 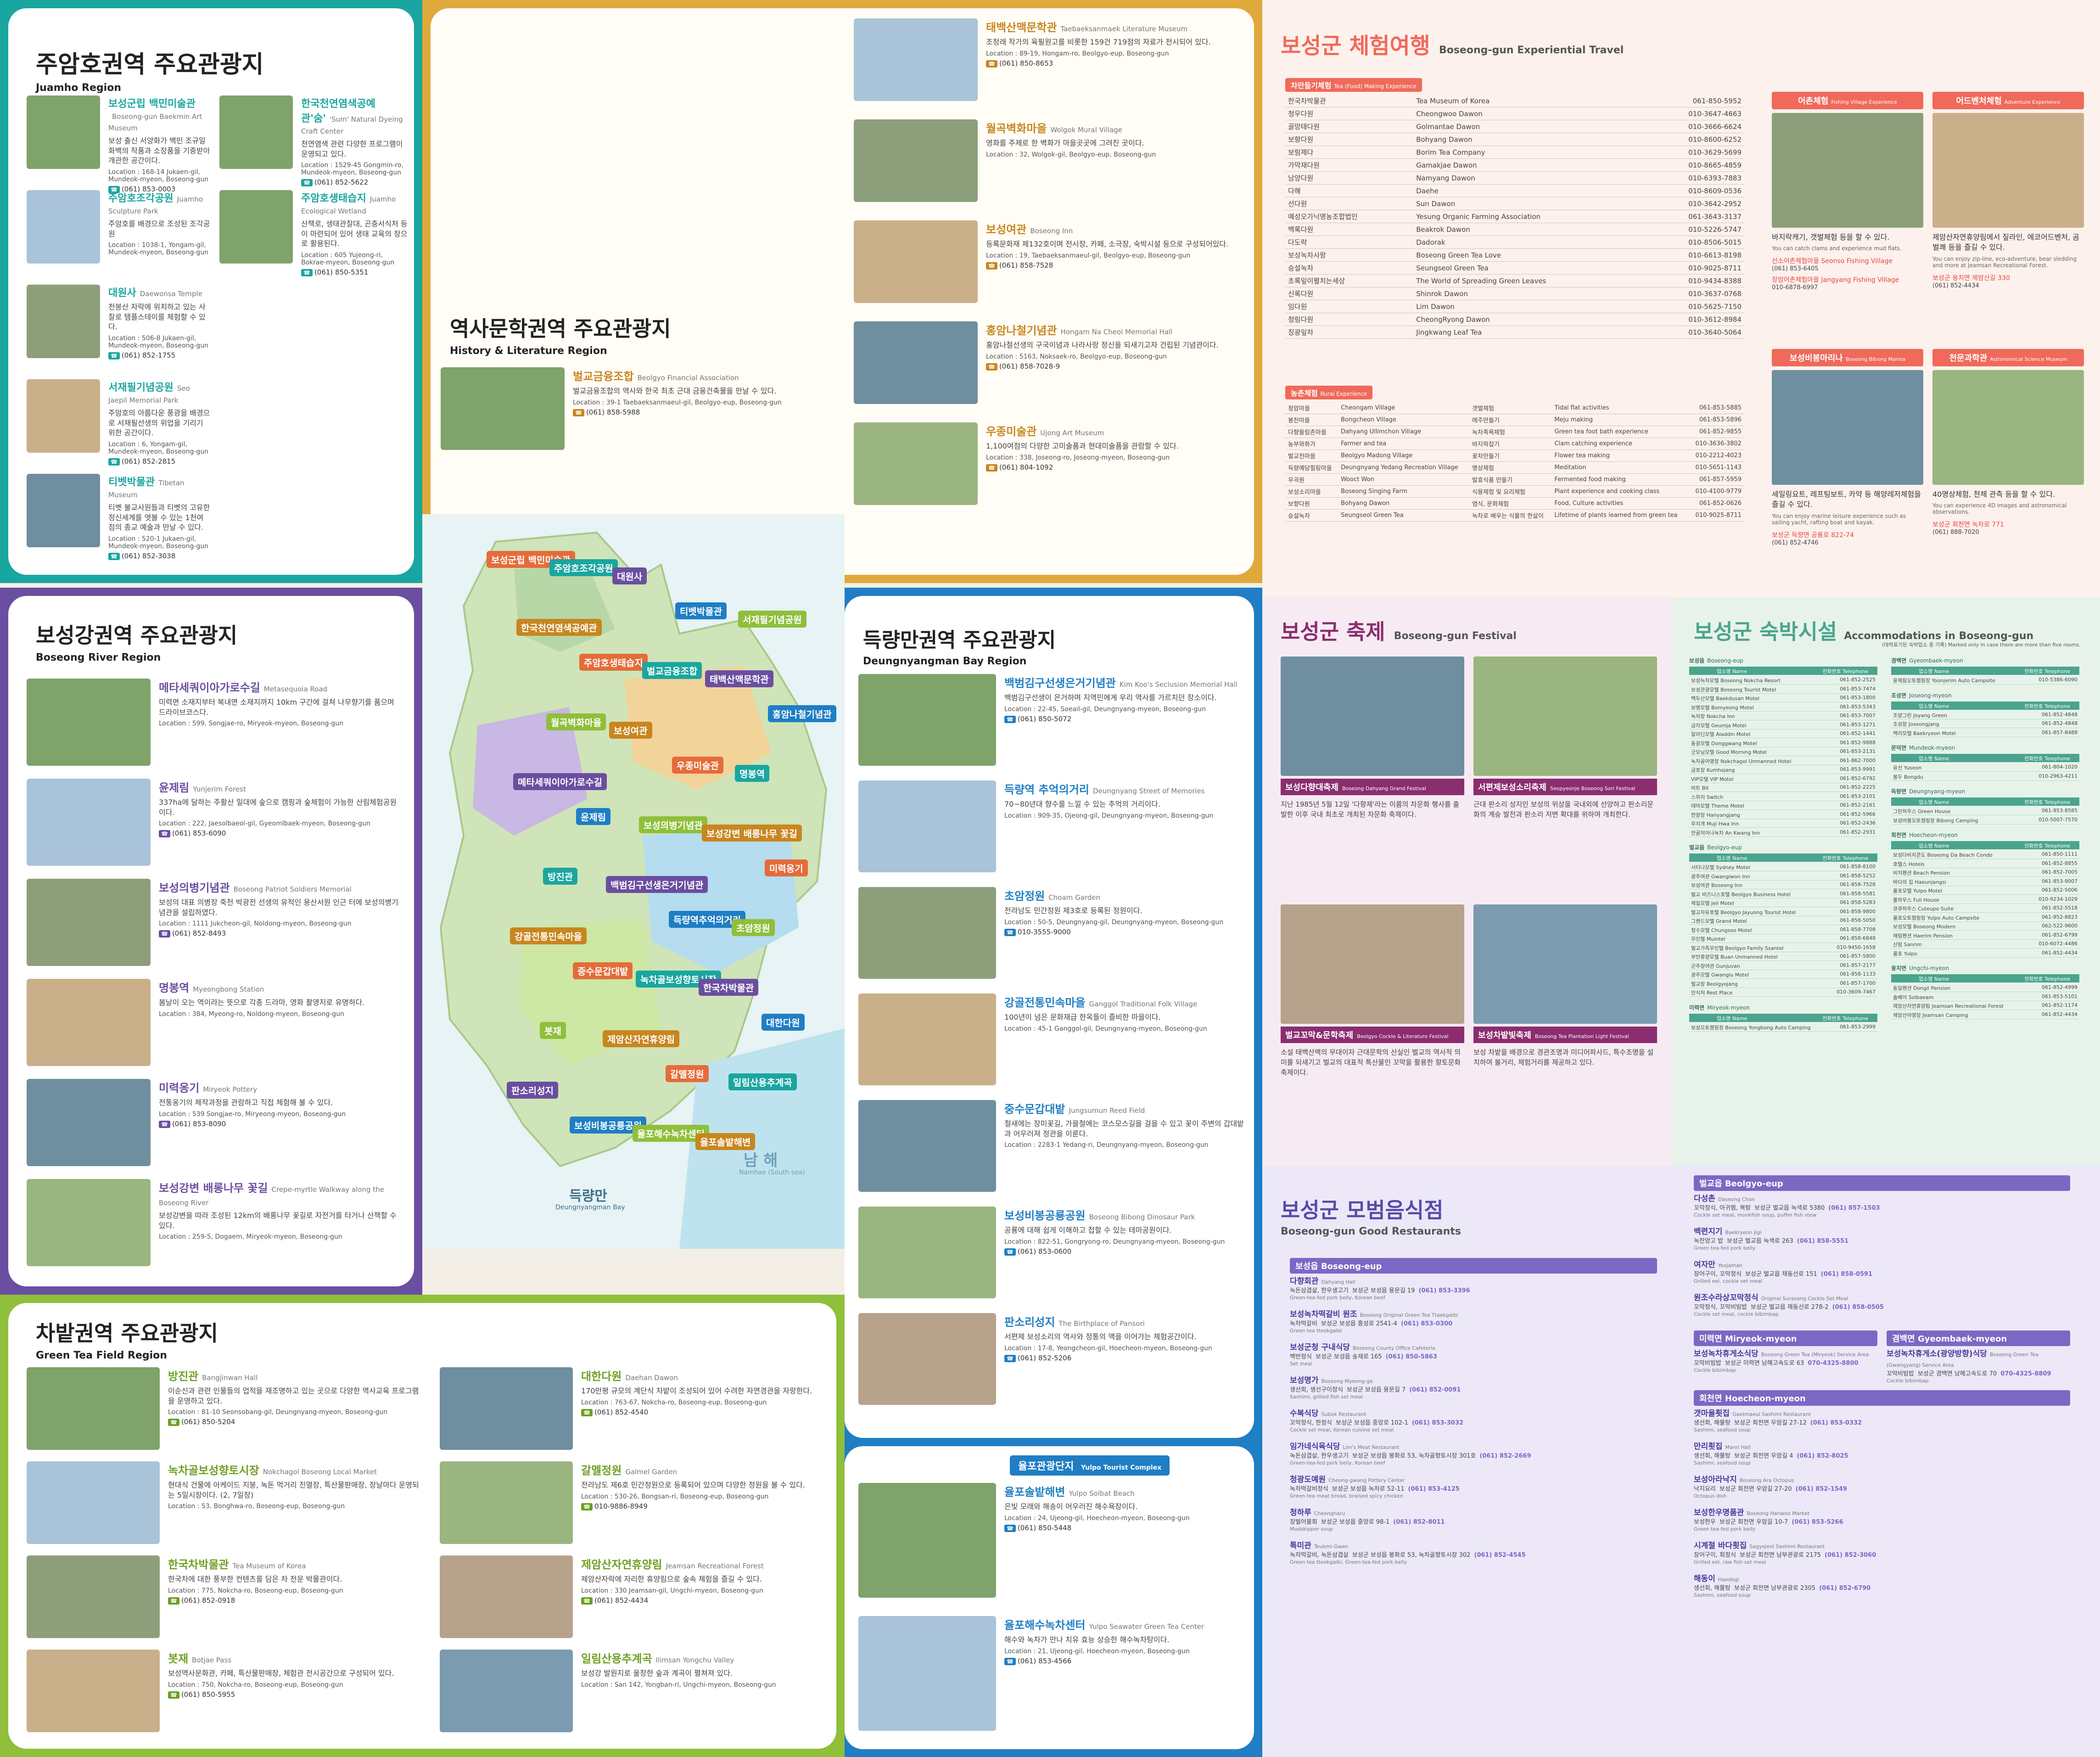 What do you see at coordinates (1124, 932) in the screenshot?
I see `attraction-phone: ☎ 010-3555-9000` at bounding box center [1124, 932].